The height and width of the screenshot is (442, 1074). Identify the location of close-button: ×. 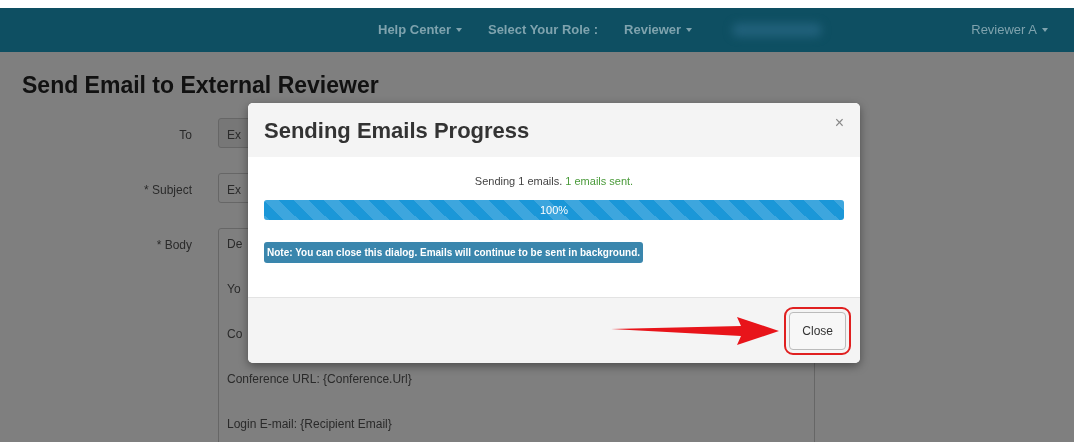
(839, 123).